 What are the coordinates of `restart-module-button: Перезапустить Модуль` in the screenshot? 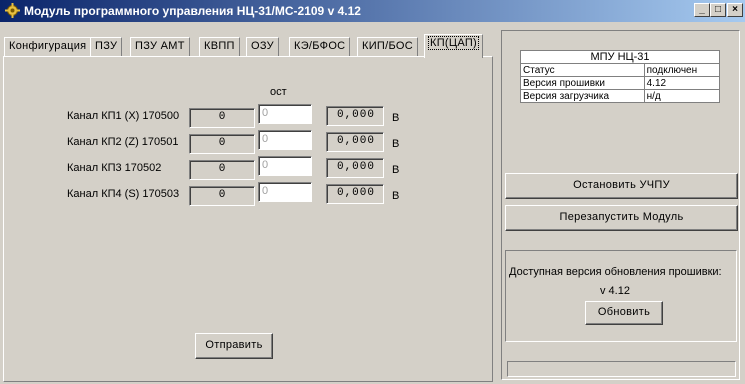 It's located at (621, 218).